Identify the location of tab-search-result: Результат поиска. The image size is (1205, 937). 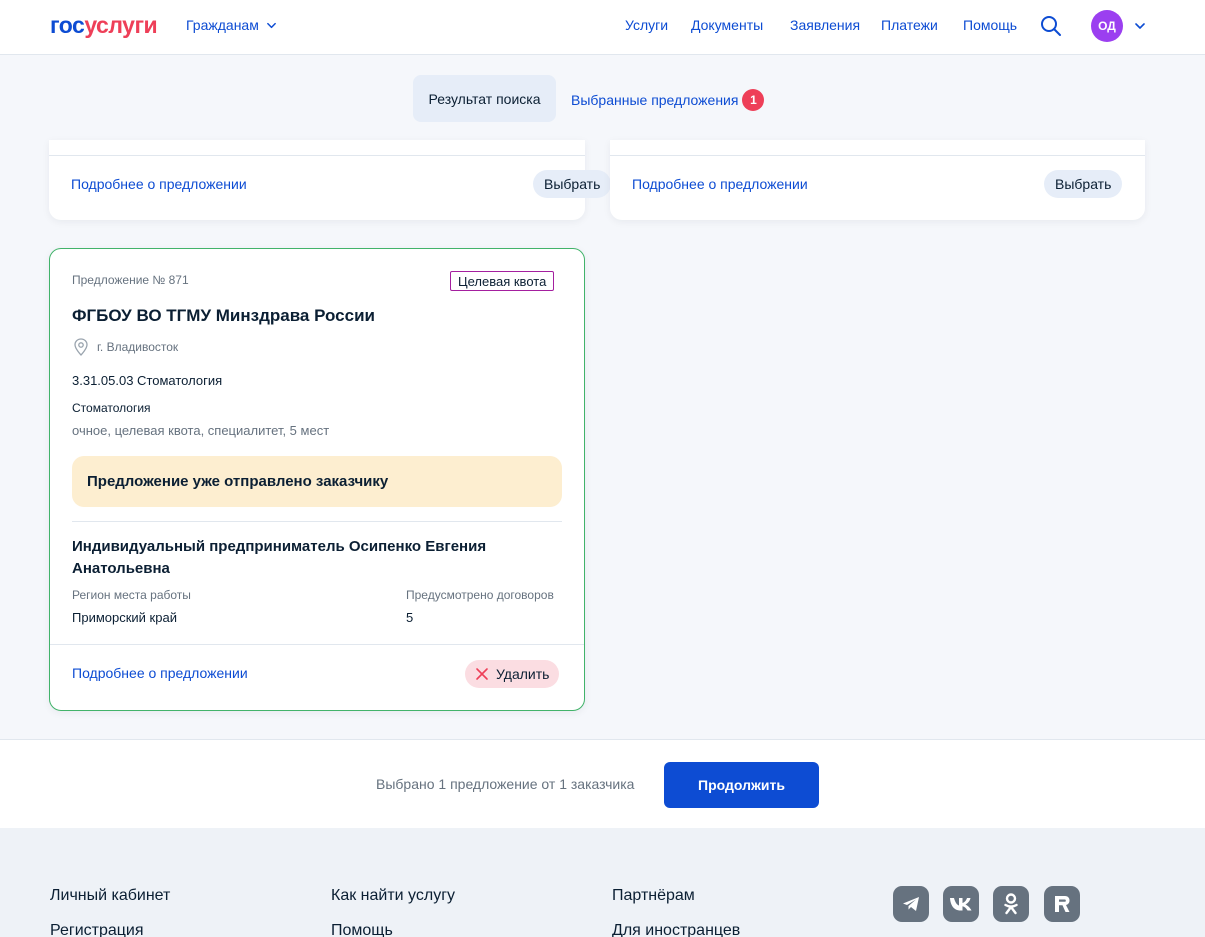
(484, 98).